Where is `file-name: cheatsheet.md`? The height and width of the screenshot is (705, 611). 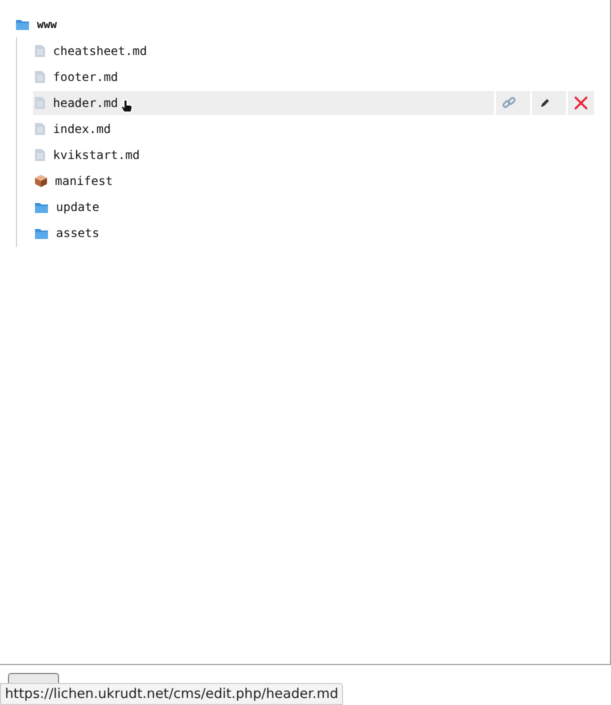
file-name: cheatsheet.md is located at coordinates (100, 51).